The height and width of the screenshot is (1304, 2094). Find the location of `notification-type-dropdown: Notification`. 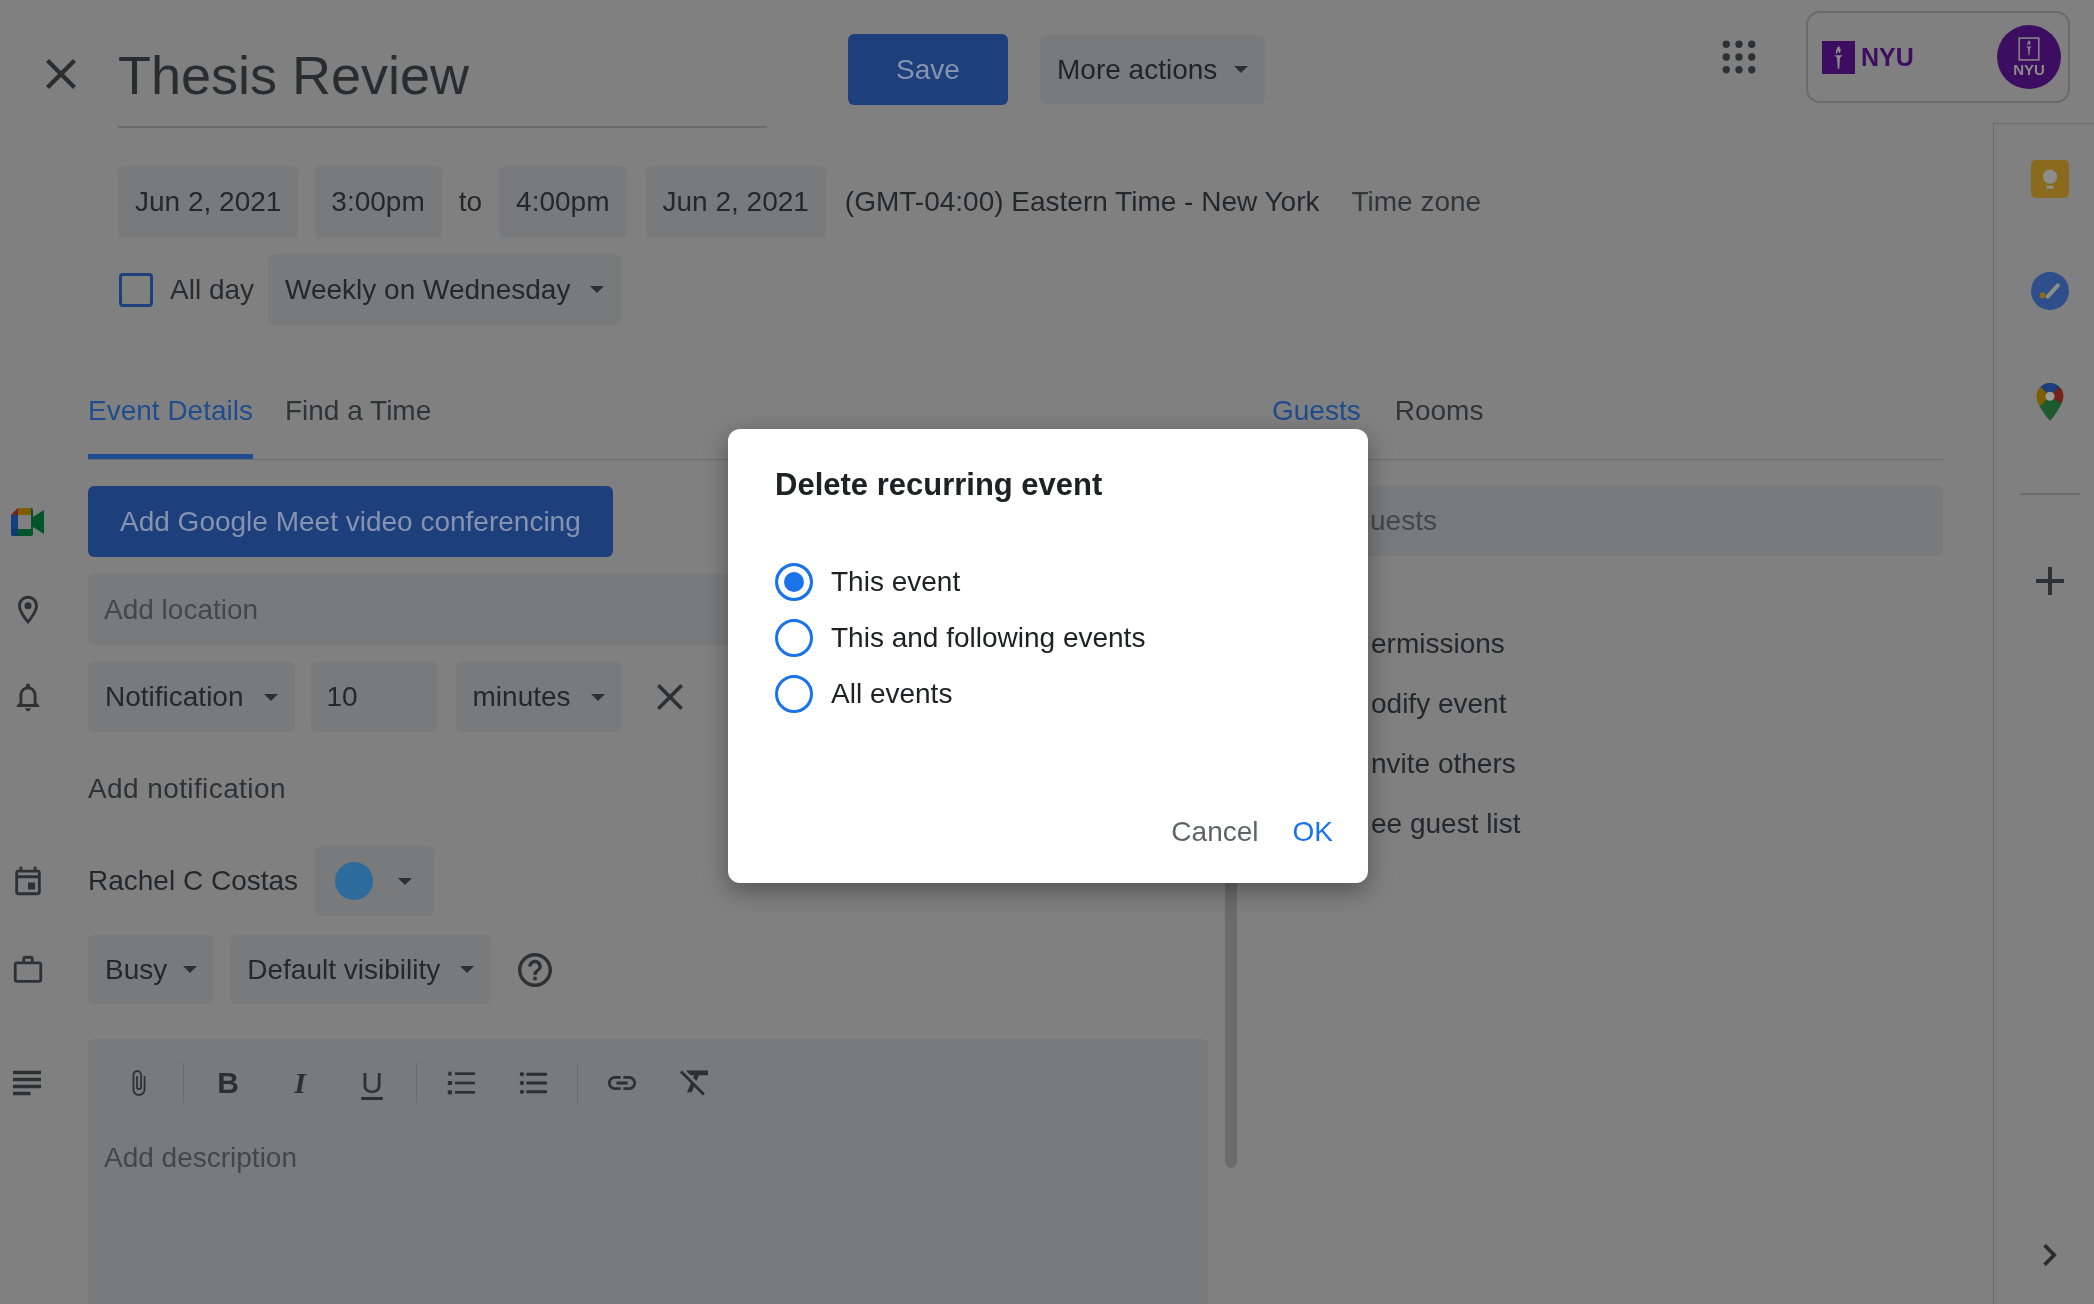

notification-type-dropdown: Notification is located at coordinates (191, 697).